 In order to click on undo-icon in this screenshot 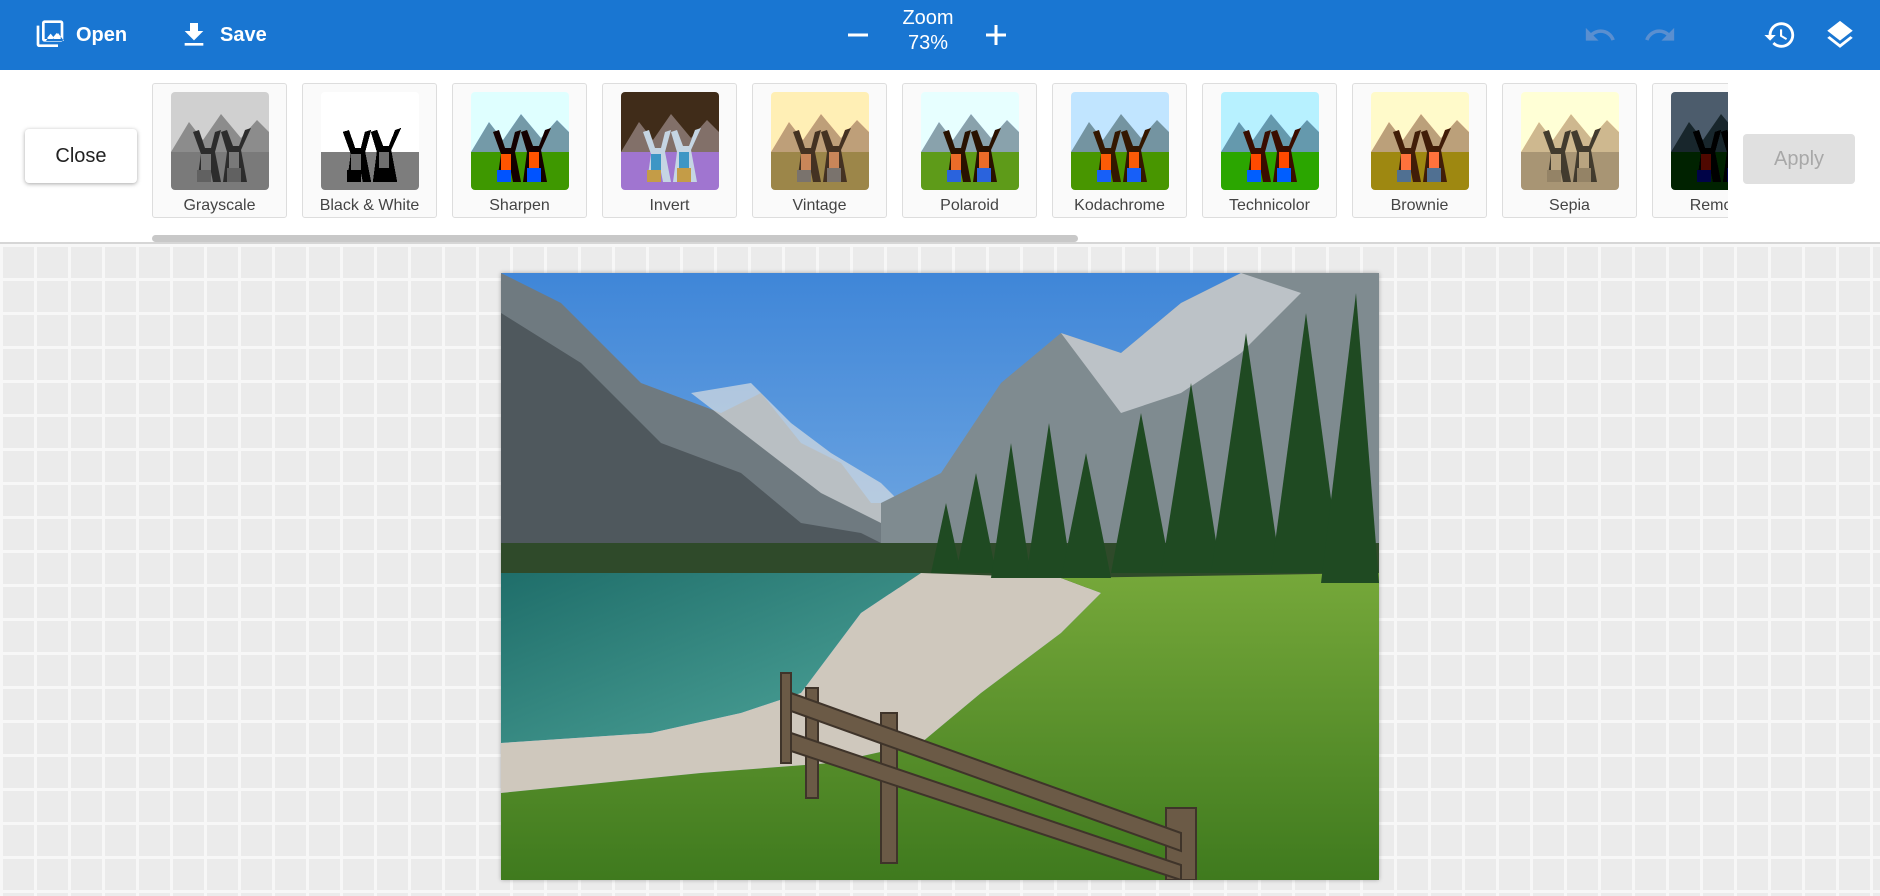, I will do `click(1600, 34)`.